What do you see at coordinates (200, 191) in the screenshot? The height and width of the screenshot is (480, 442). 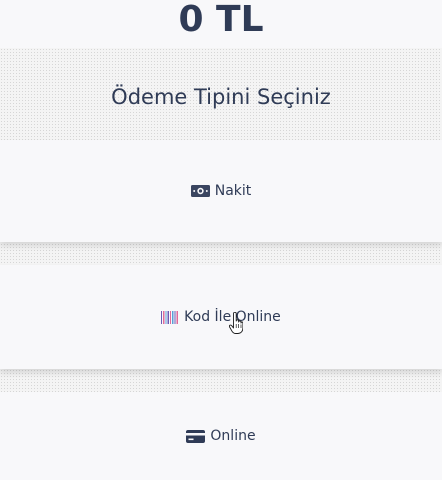 I see `cash-icon` at bounding box center [200, 191].